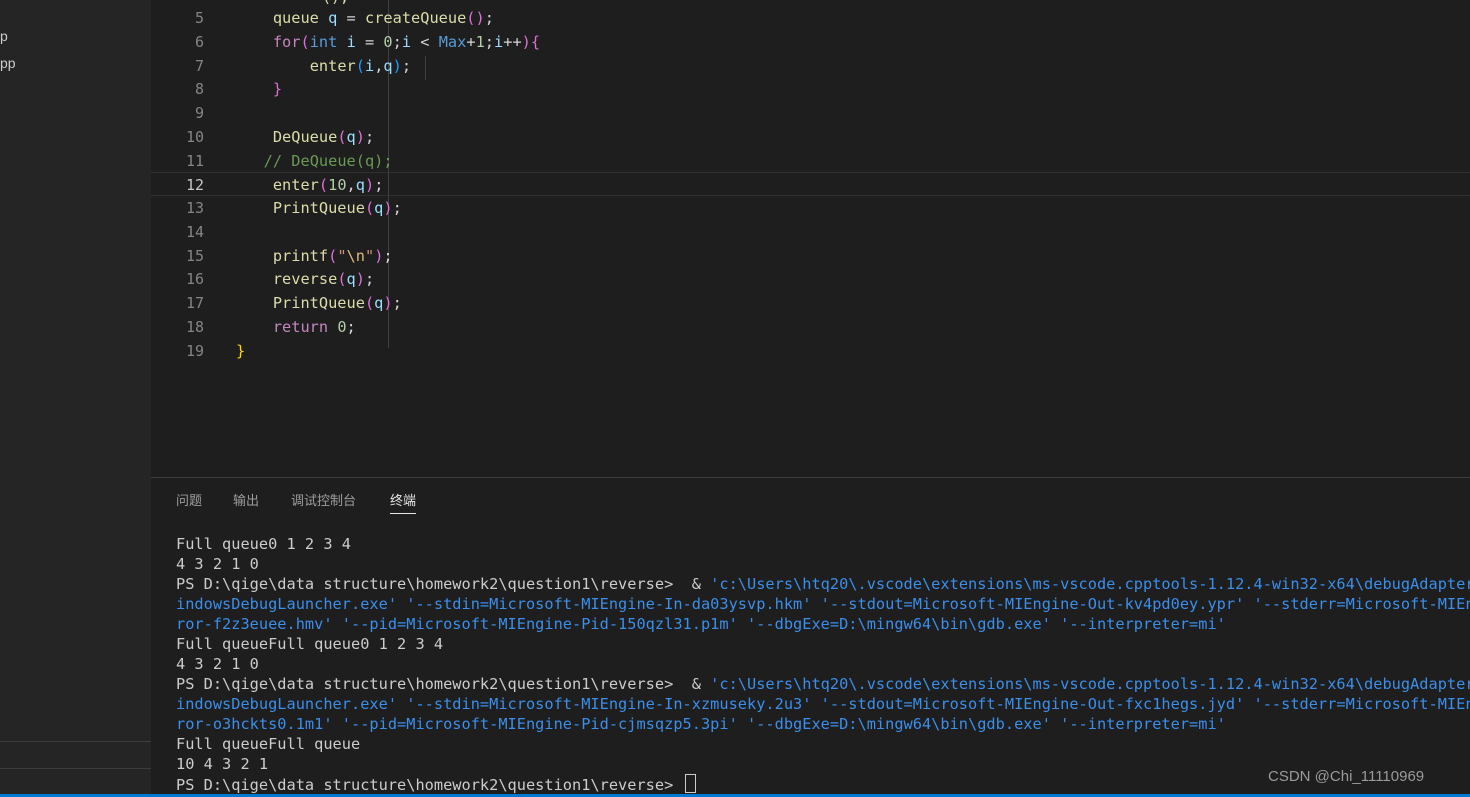  What do you see at coordinates (415, 18) in the screenshot?
I see `code-token: createQueue` at bounding box center [415, 18].